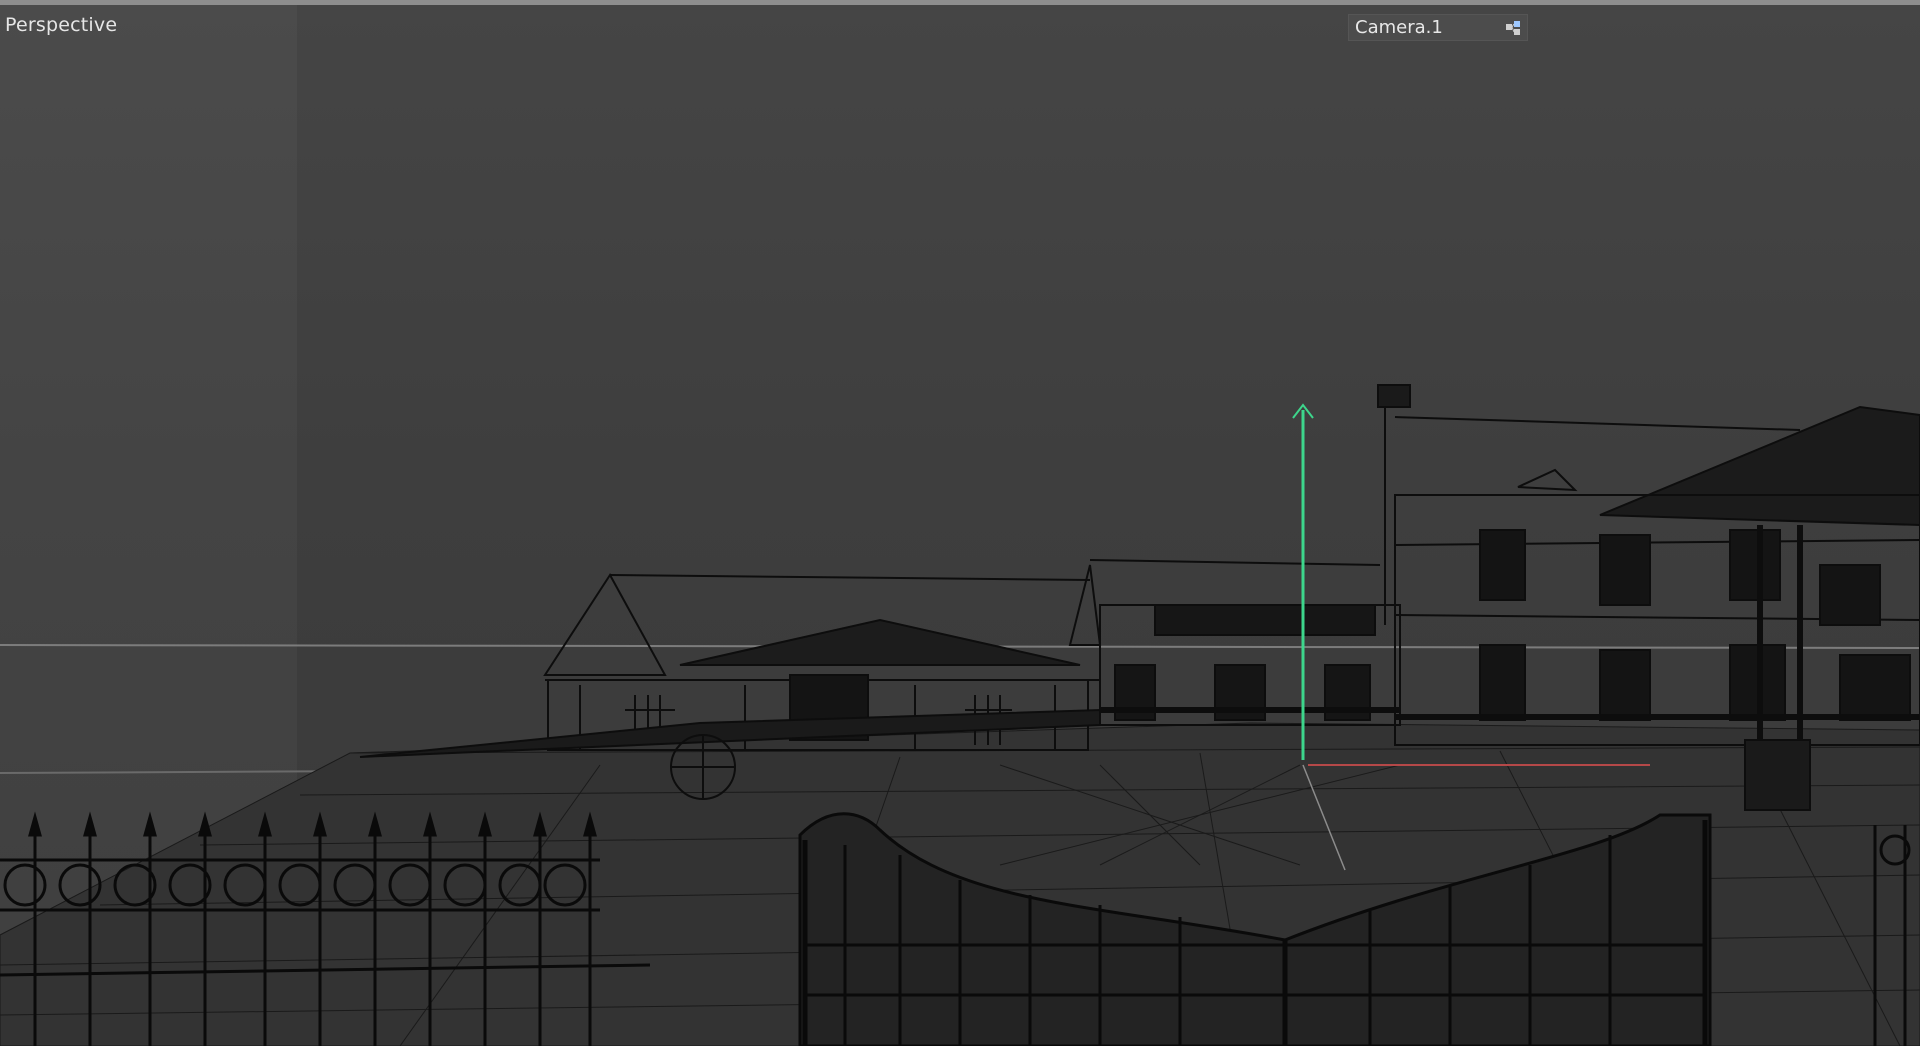 Image resolution: width=1920 pixels, height=1046 pixels. What do you see at coordinates (1399, 27) in the screenshot?
I see `camera-name-label: Camera.1` at bounding box center [1399, 27].